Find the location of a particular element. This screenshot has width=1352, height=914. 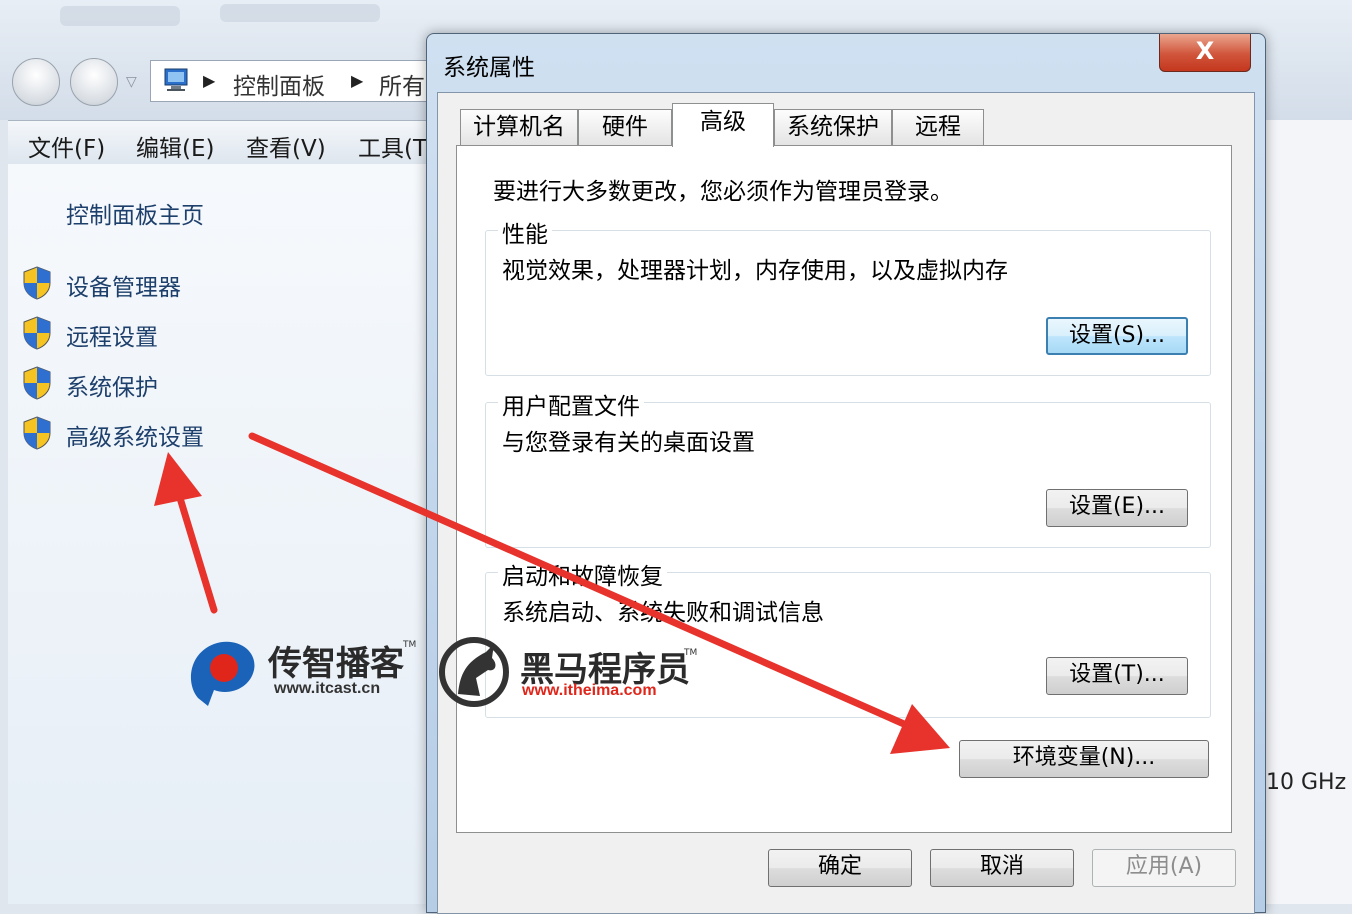

recent-pages-dropdown-icon: ▽ is located at coordinates (131, 82).